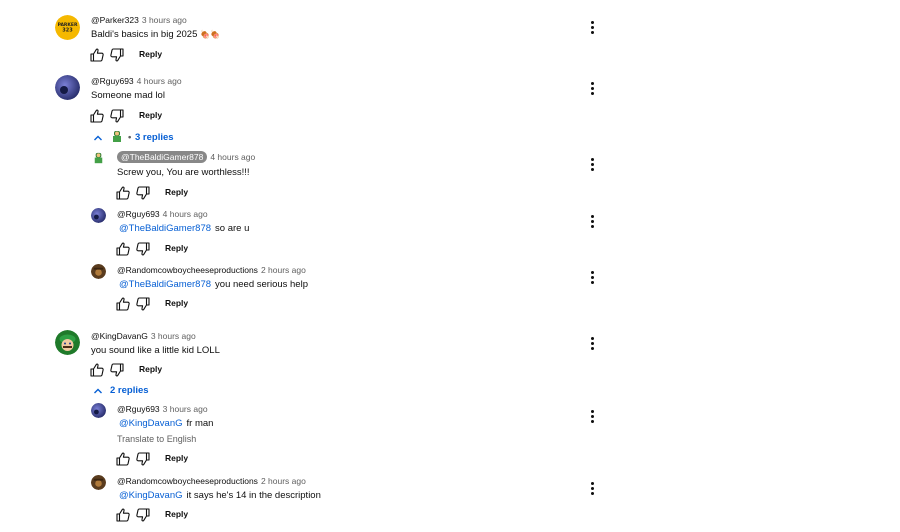  I want to click on replies-toggle: 2 replies, so click(127, 391).